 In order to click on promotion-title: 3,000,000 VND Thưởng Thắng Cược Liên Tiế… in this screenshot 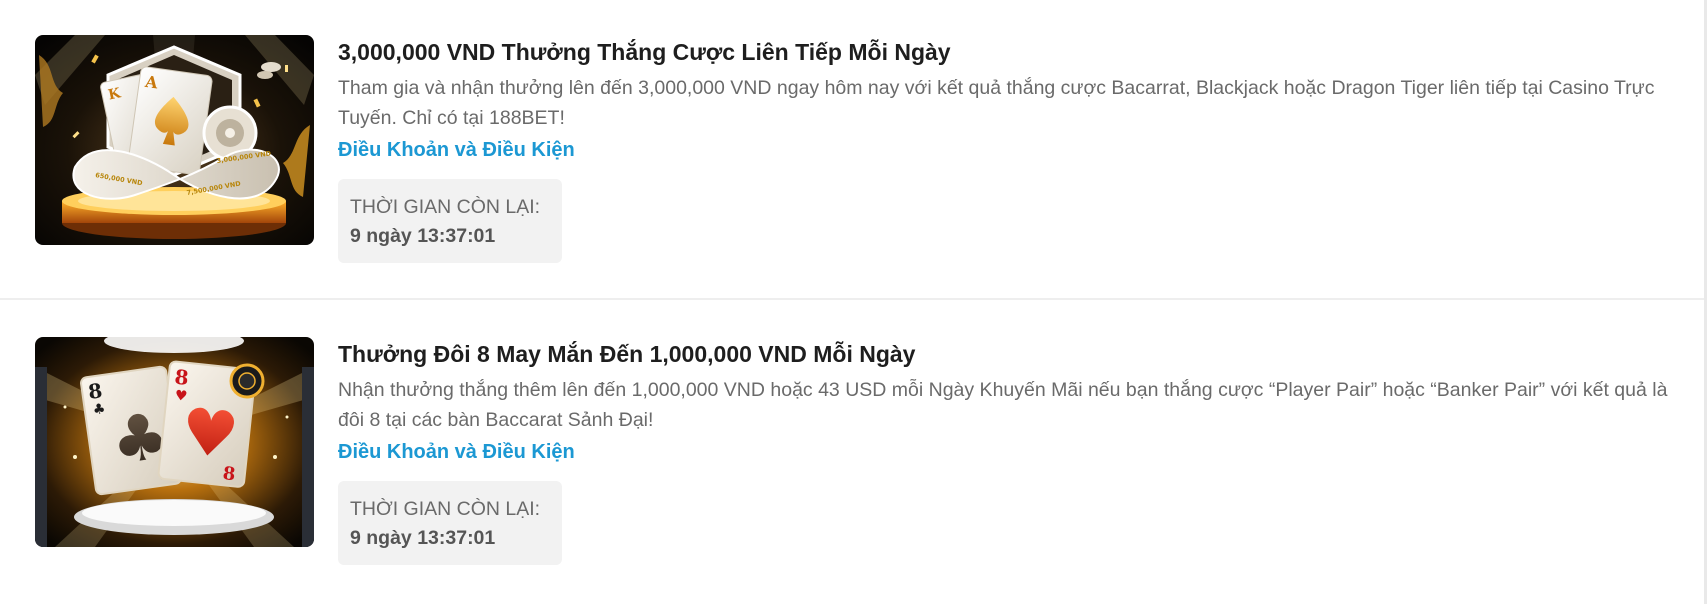, I will do `click(1003, 52)`.